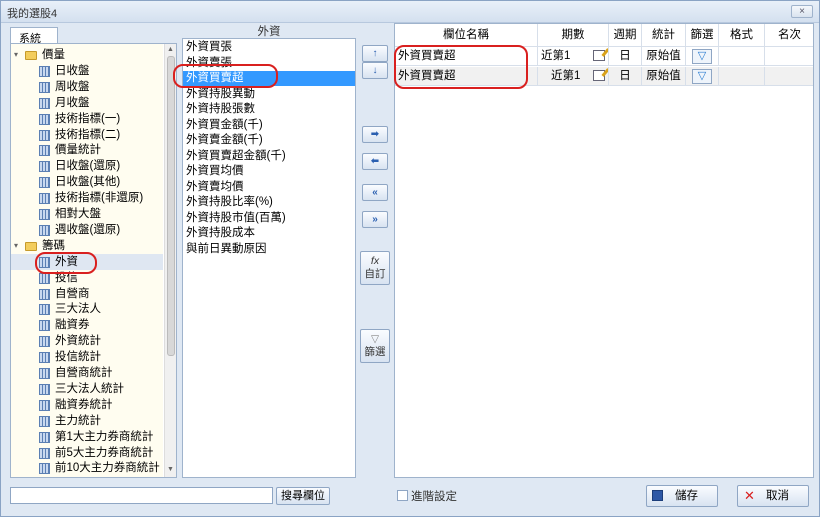 Image resolution: width=820 pixels, height=517 pixels. What do you see at coordinates (87, 55) in the screenshot?
I see `tree-folder: ▾ 價量` at bounding box center [87, 55].